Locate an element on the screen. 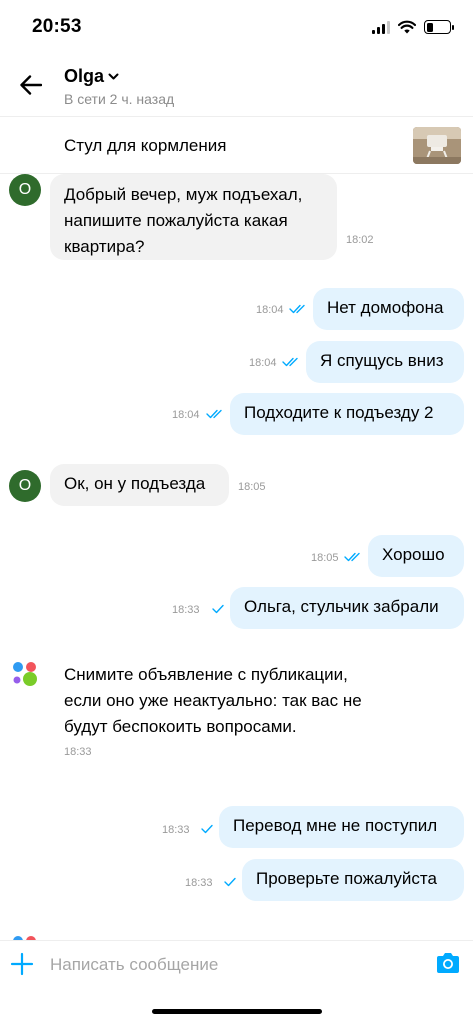  contact-name-button: Olga is located at coordinates (91, 76).